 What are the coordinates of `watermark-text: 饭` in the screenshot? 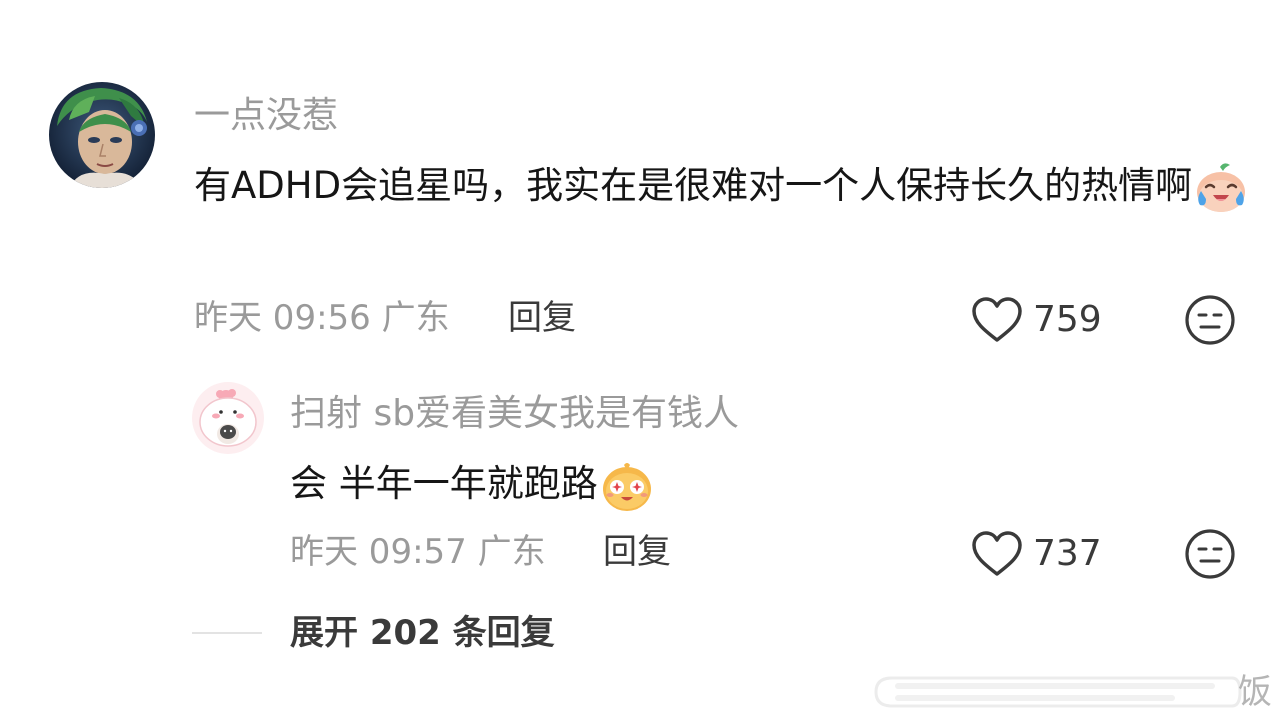 It's located at (1255, 692).